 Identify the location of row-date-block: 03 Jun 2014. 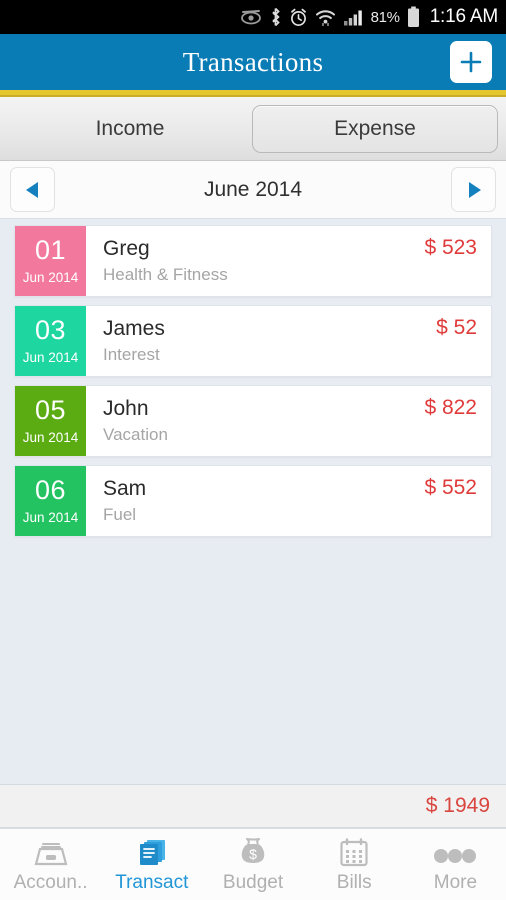
(50, 341).